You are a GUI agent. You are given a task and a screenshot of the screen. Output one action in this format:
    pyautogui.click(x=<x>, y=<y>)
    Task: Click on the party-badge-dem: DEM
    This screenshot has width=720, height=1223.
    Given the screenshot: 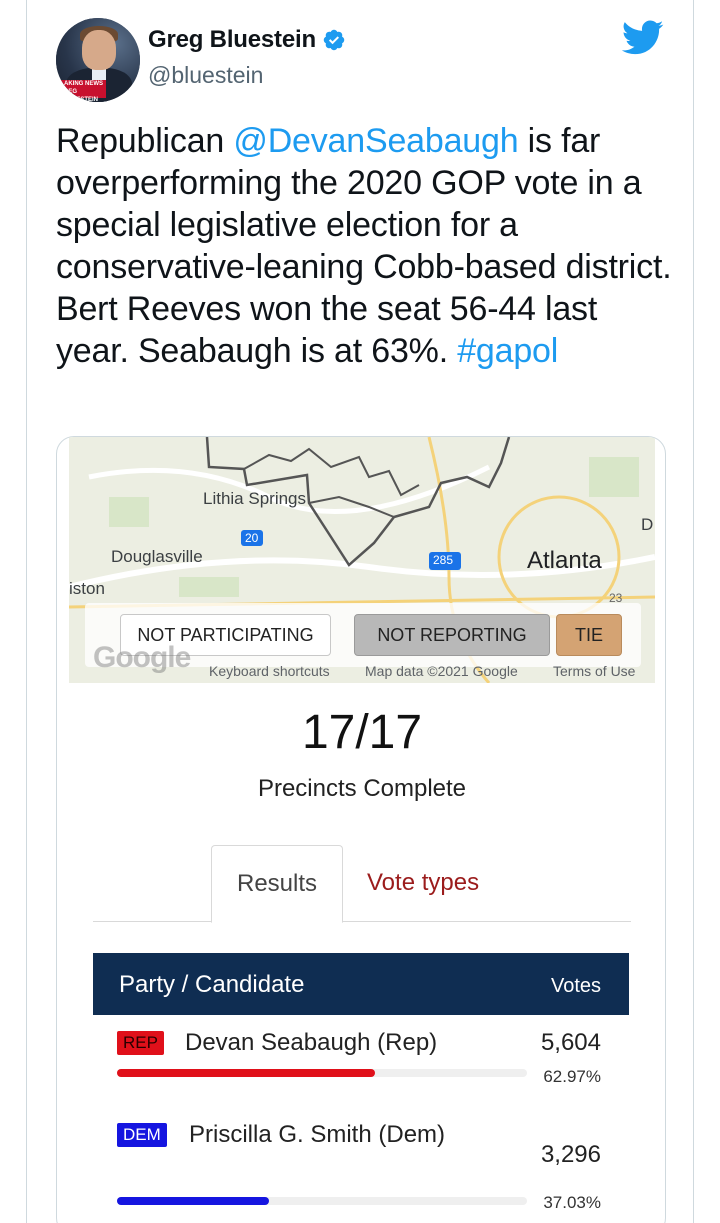 What is the action you would take?
    pyautogui.click(x=142, y=1135)
    